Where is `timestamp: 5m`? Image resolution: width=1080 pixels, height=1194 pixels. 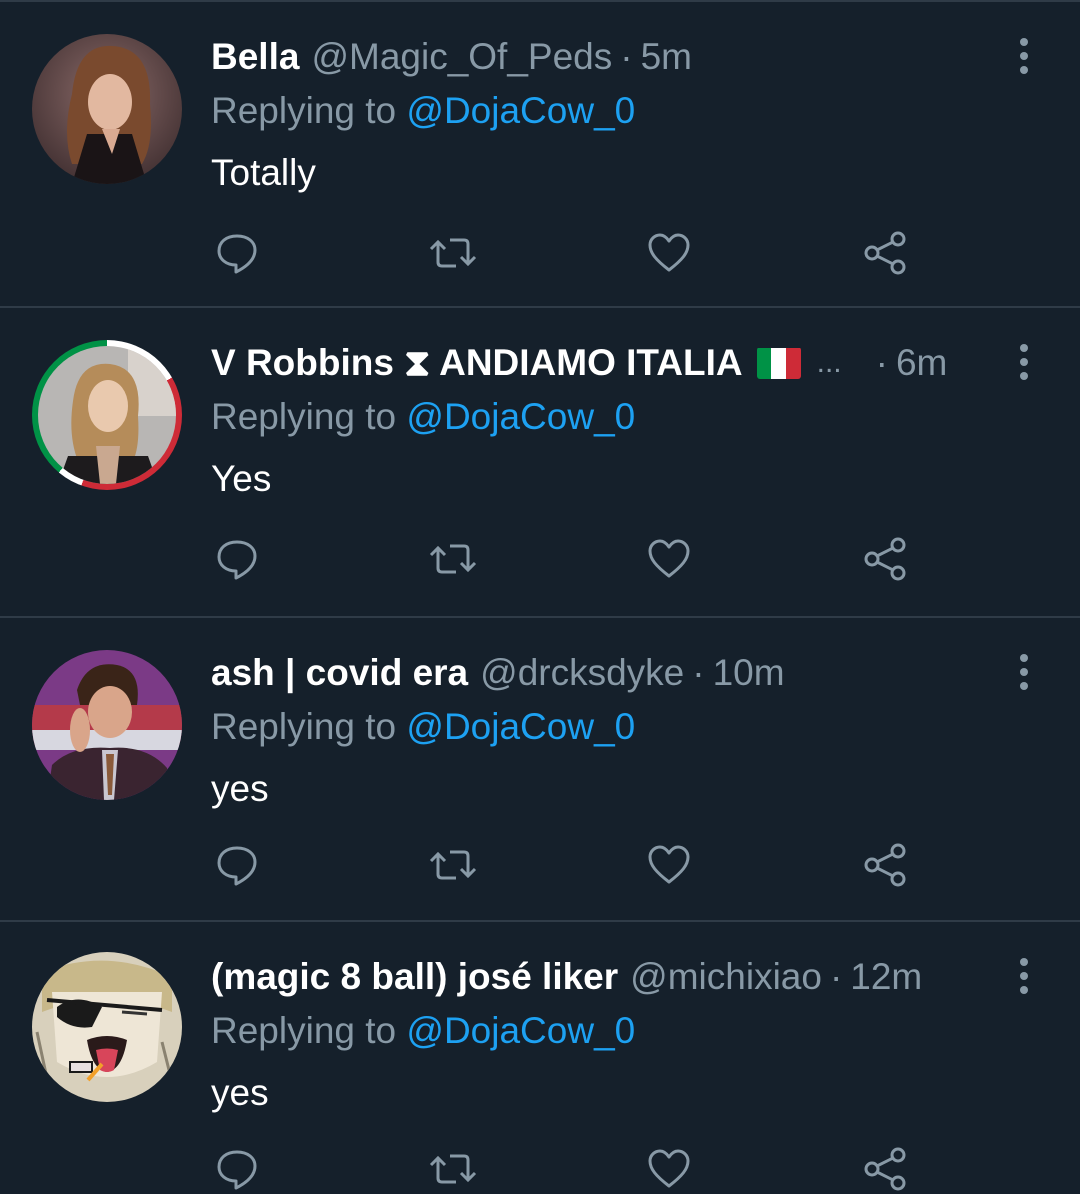
timestamp: 5m is located at coordinates (666, 57).